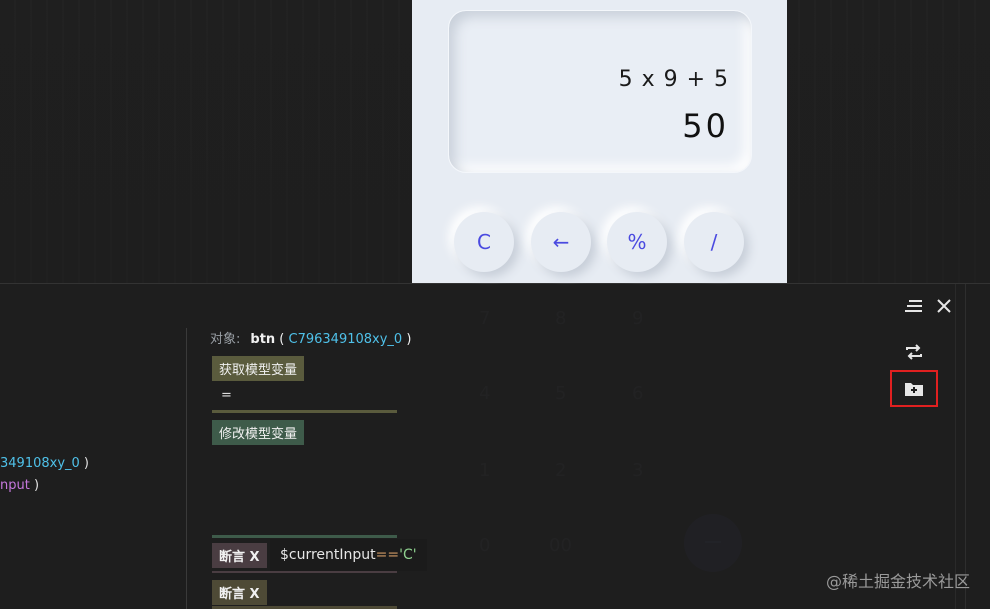 The image size is (990, 609). What do you see at coordinates (705, 126) in the screenshot?
I see `calculator-result: 50` at bounding box center [705, 126].